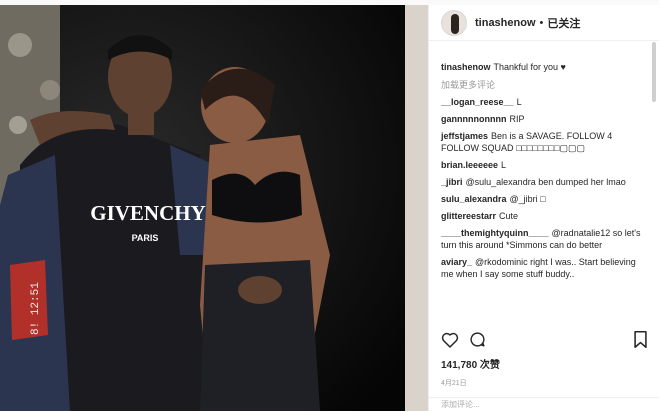  What do you see at coordinates (505, 23) in the screenshot?
I see `header-username: tinashenow` at bounding box center [505, 23].